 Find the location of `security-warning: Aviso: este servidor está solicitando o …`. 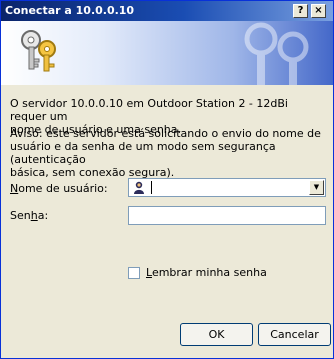

security-warning: Aviso: este servidor está solicitando o … is located at coordinates (168, 153).